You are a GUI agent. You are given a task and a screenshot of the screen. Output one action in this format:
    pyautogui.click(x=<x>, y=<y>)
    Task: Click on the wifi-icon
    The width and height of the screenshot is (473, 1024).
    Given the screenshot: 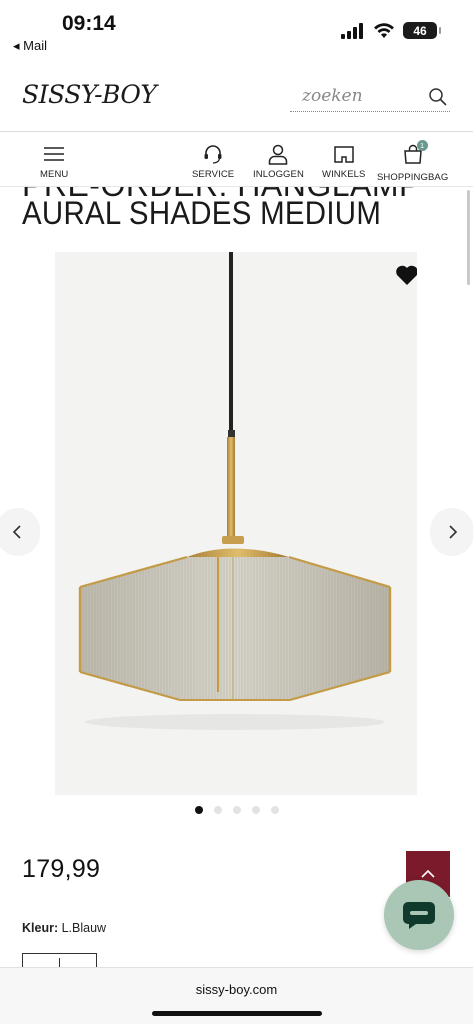 What is the action you would take?
    pyautogui.click(x=384, y=30)
    